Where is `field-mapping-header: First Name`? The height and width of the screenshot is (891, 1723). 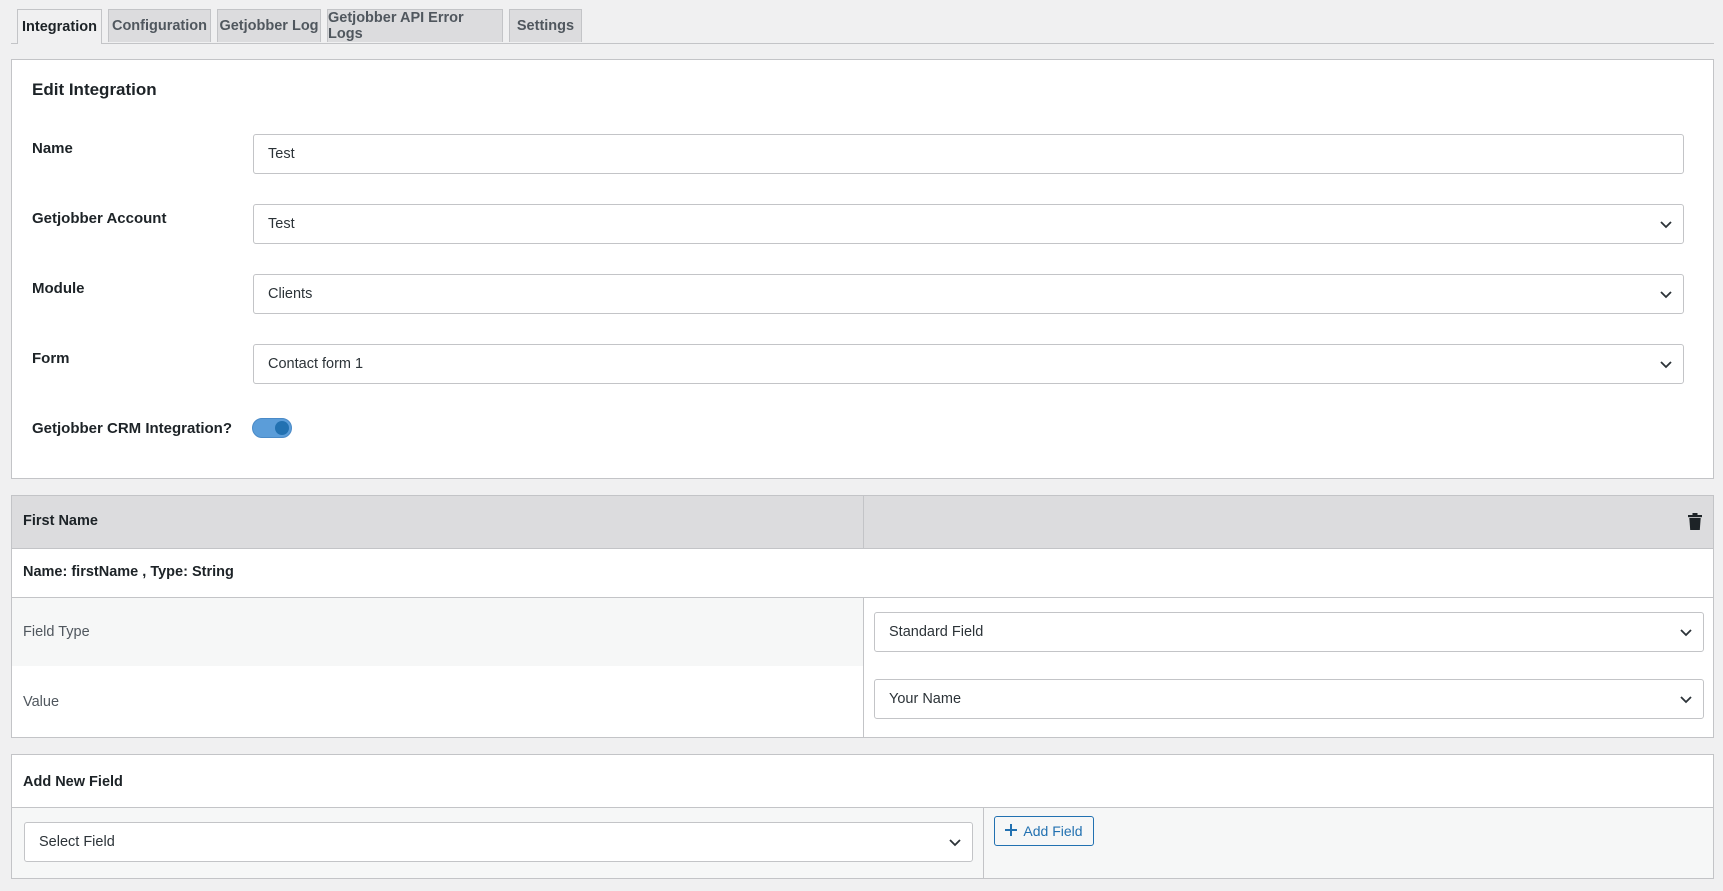
field-mapping-header: First Name is located at coordinates (862, 522).